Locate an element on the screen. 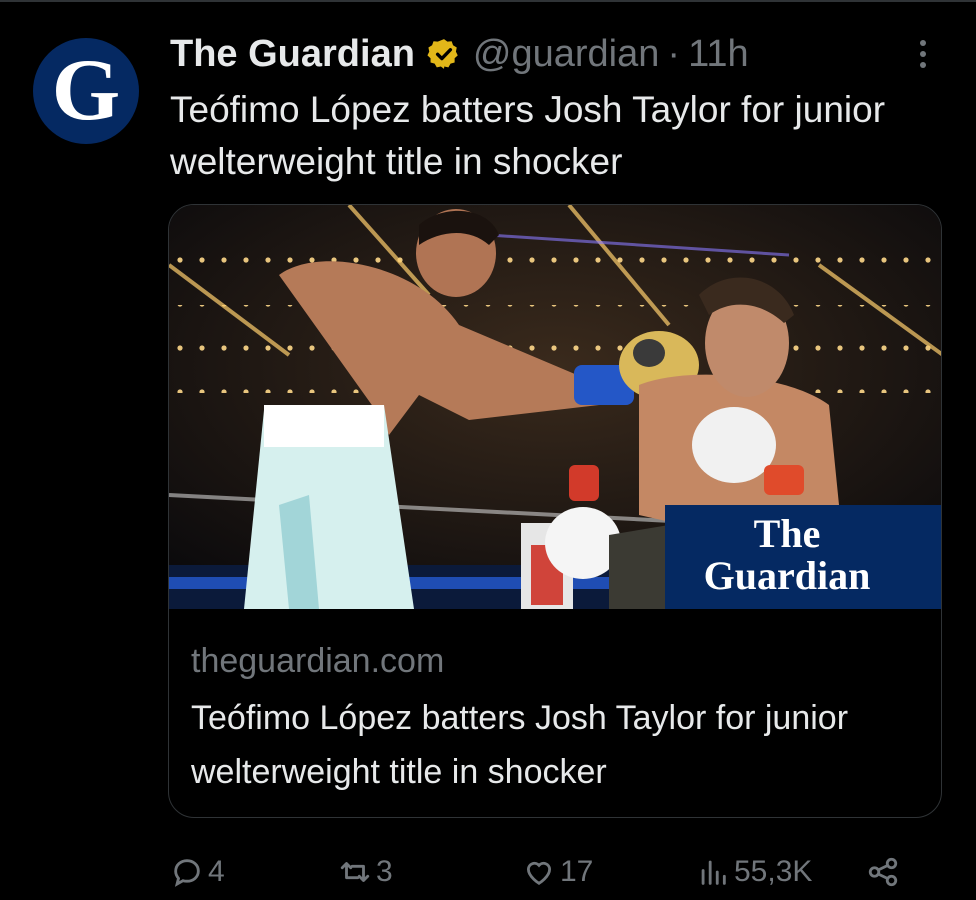  tweet-header: The Guardian @guardian · 11h is located at coordinates (459, 54).